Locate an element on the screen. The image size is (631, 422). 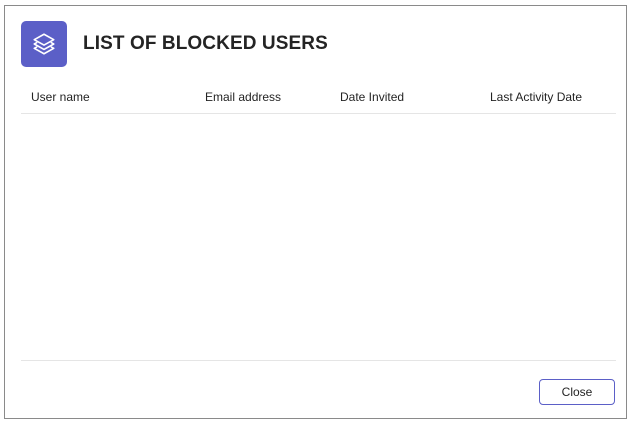
column-header-last-activity-date: Last Activity Date is located at coordinates (536, 97).